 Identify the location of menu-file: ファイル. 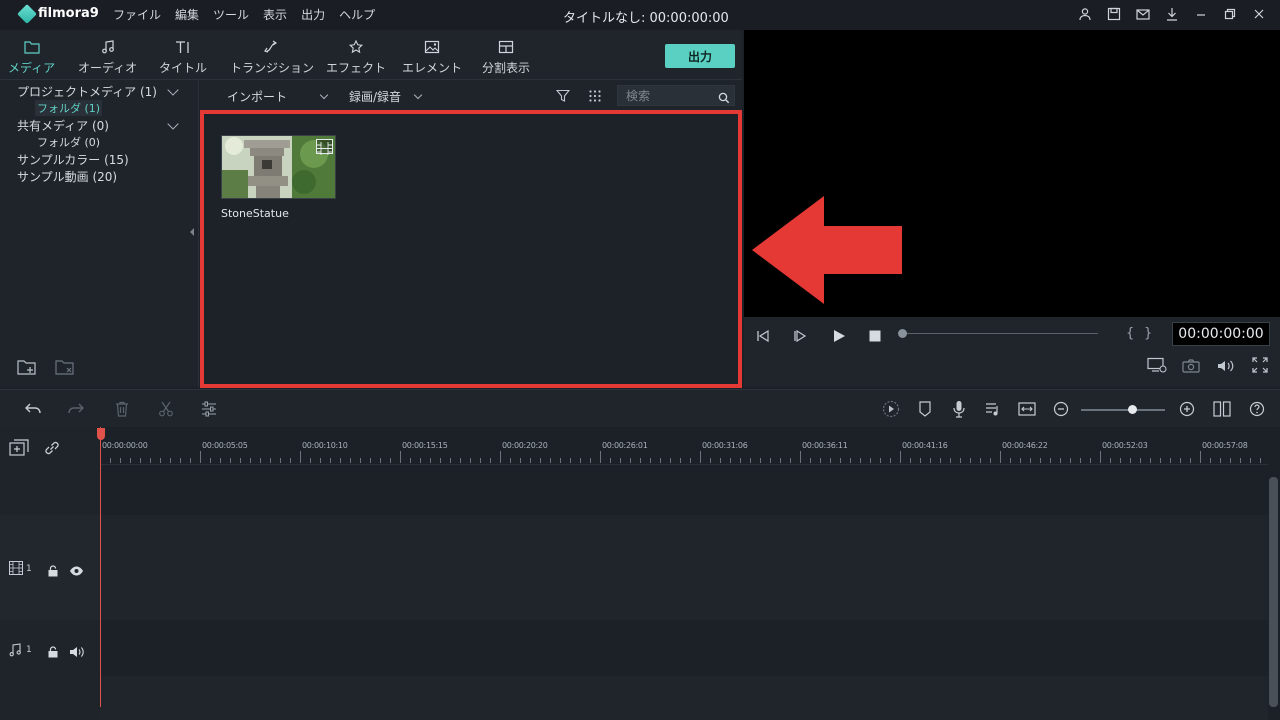
(137, 14).